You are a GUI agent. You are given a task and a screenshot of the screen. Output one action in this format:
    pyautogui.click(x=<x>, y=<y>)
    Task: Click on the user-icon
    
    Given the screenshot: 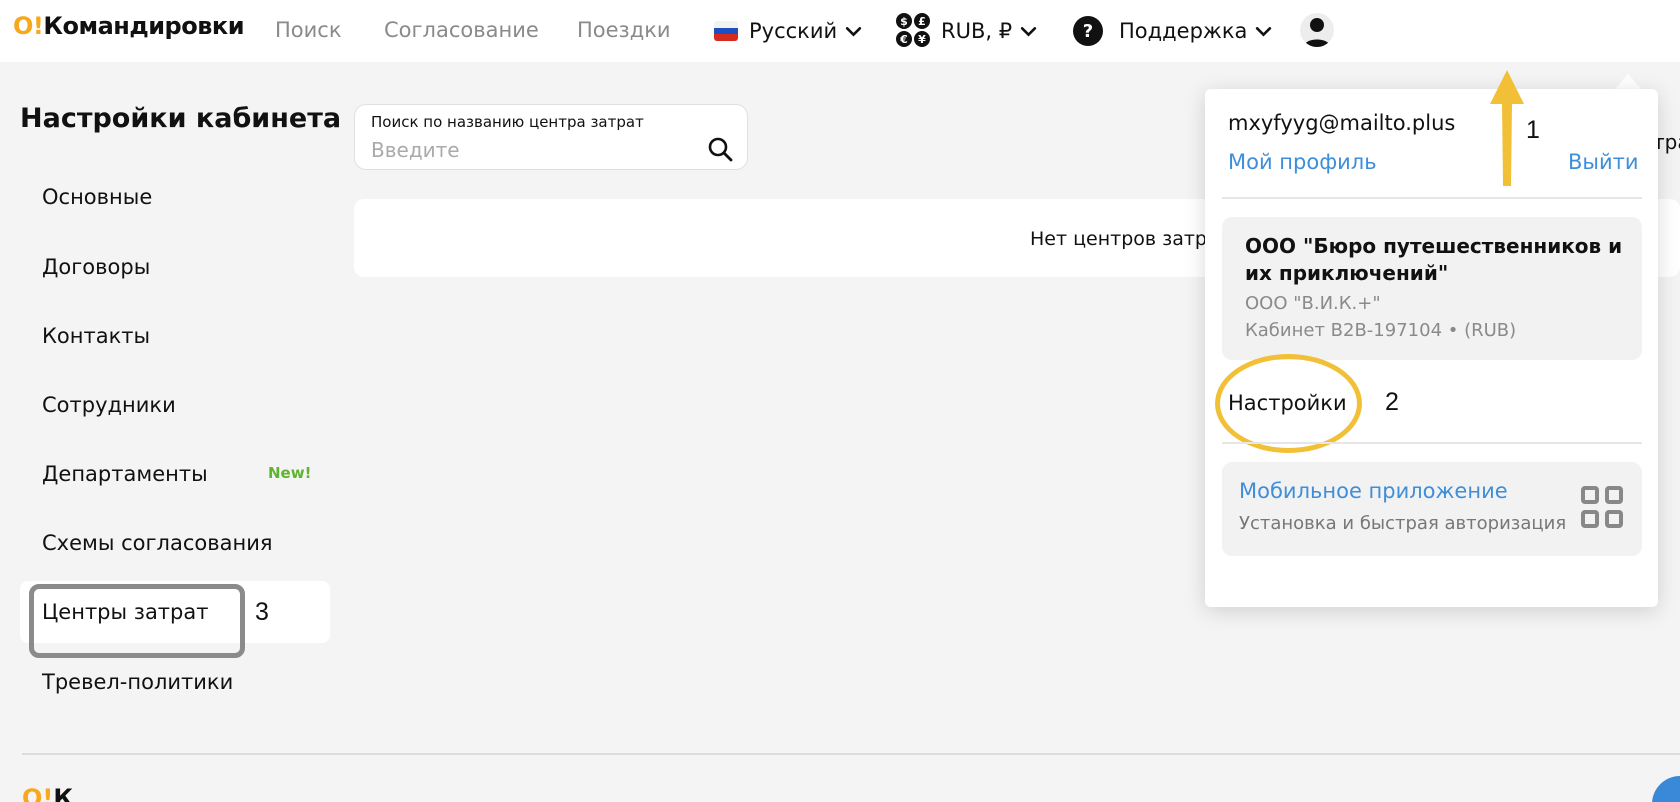 What is the action you would take?
    pyautogui.click(x=1317, y=32)
    